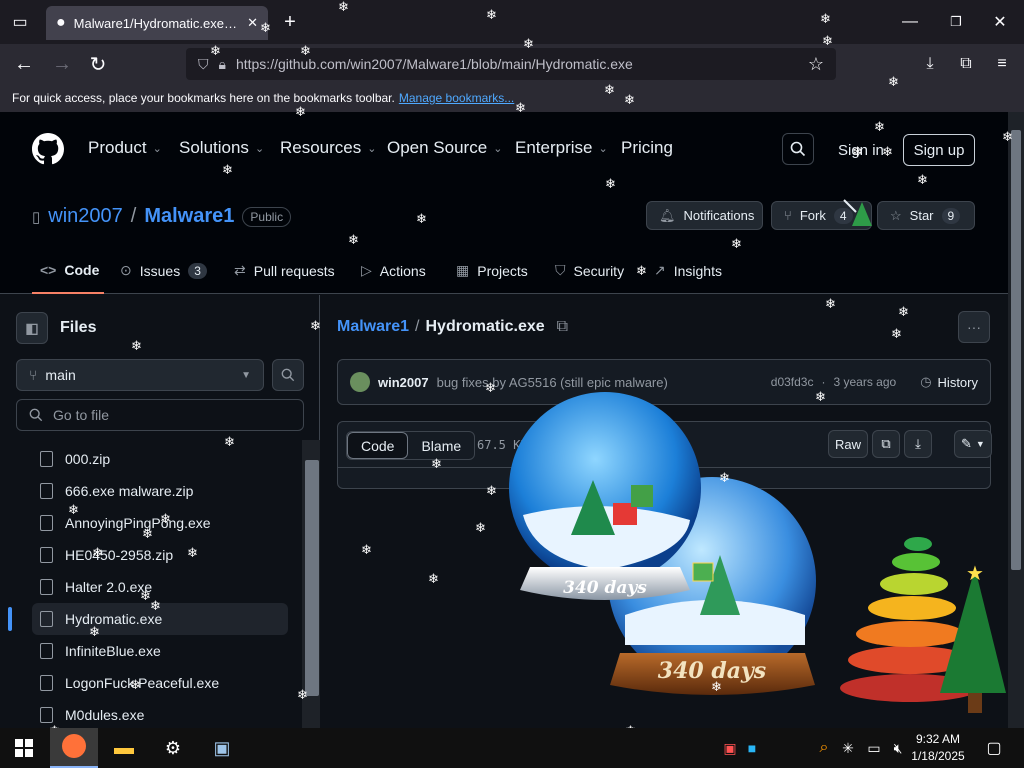  What do you see at coordinates (403, 382) in the screenshot?
I see `commit-author-link: win2007` at bounding box center [403, 382].